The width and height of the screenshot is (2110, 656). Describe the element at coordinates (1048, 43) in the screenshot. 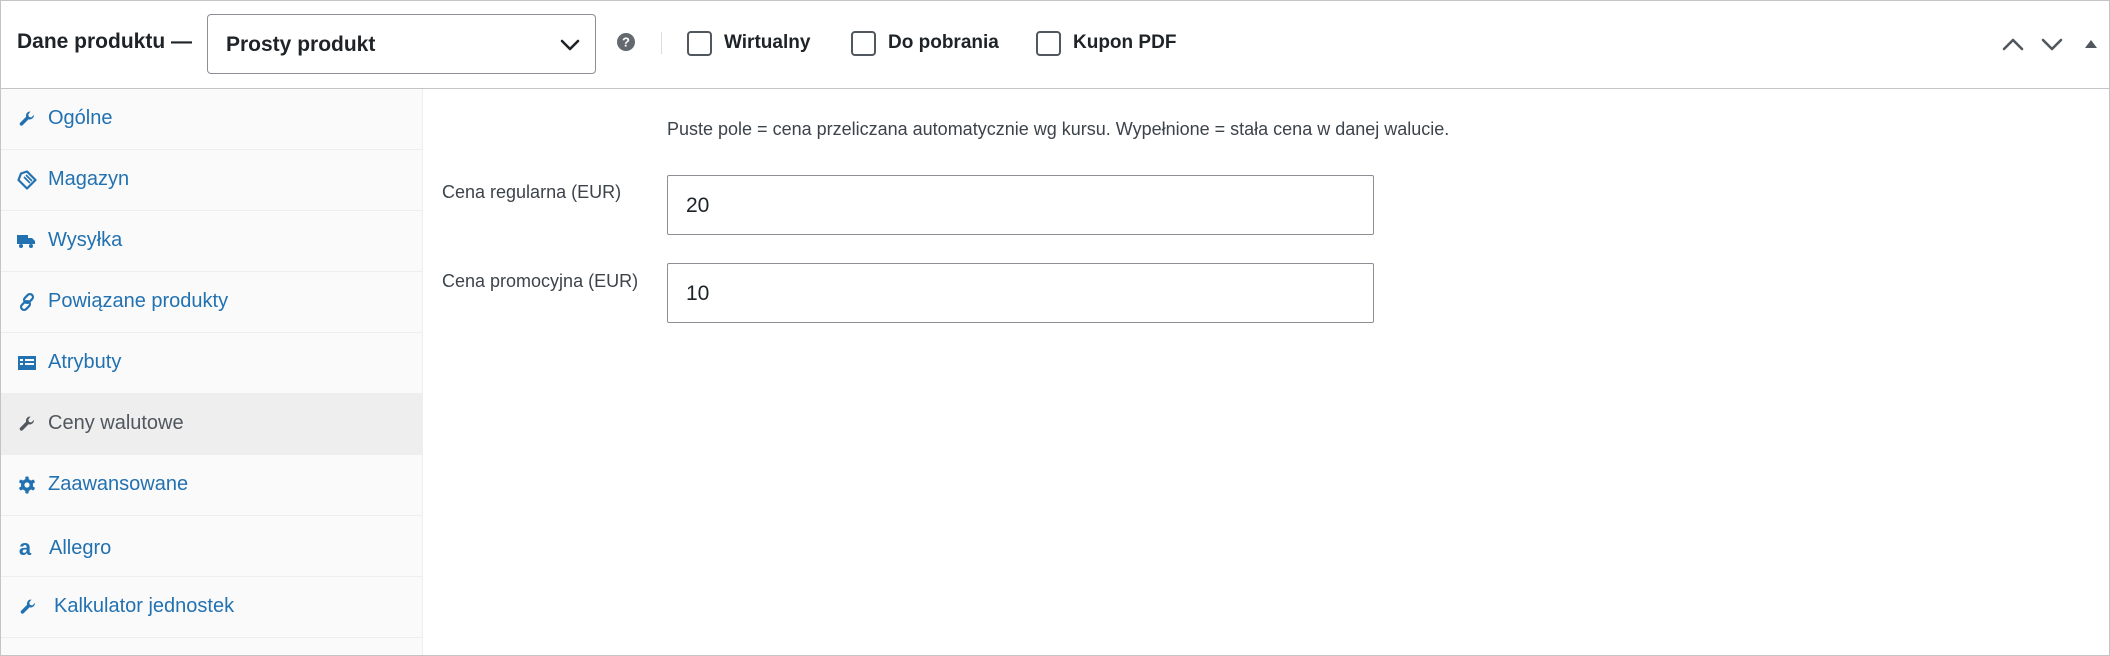

I see `pdf-coupon-checkbox` at that location.